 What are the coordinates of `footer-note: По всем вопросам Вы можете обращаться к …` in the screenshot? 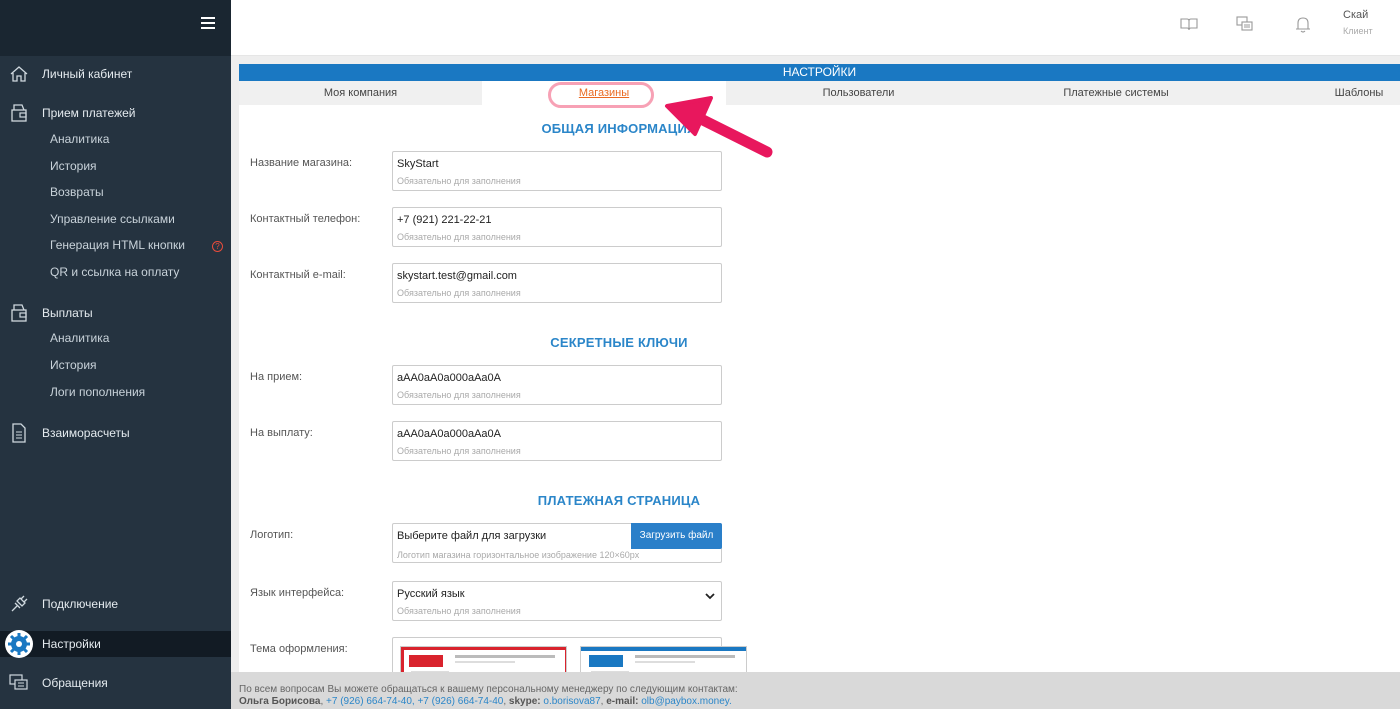 It's located at (488, 689).